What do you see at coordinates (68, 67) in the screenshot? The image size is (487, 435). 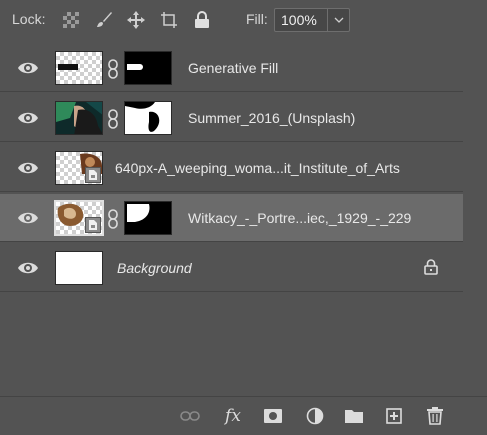 I see `thumbnail-content` at bounding box center [68, 67].